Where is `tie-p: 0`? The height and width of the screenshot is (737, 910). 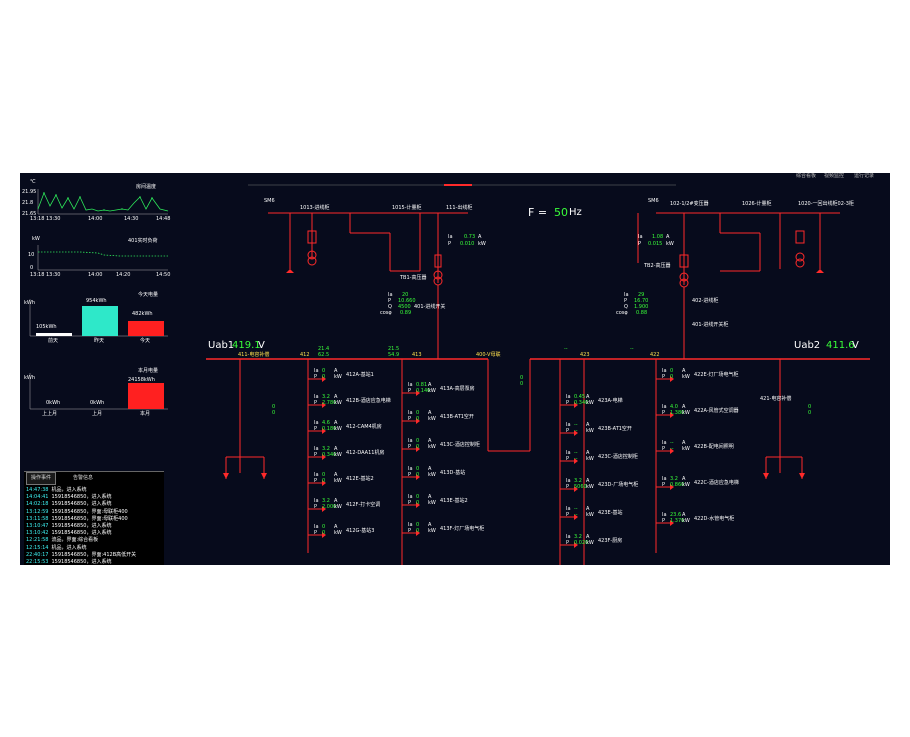 tie-p: 0 is located at coordinates (522, 384).